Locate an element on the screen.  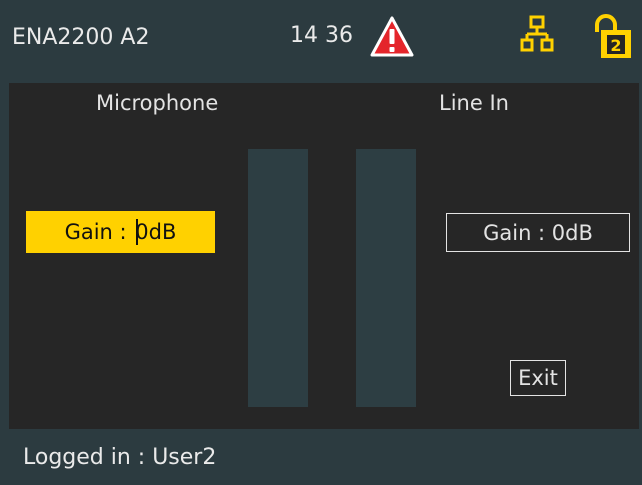
line-in-level-meter is located at coordinates (386, 278).